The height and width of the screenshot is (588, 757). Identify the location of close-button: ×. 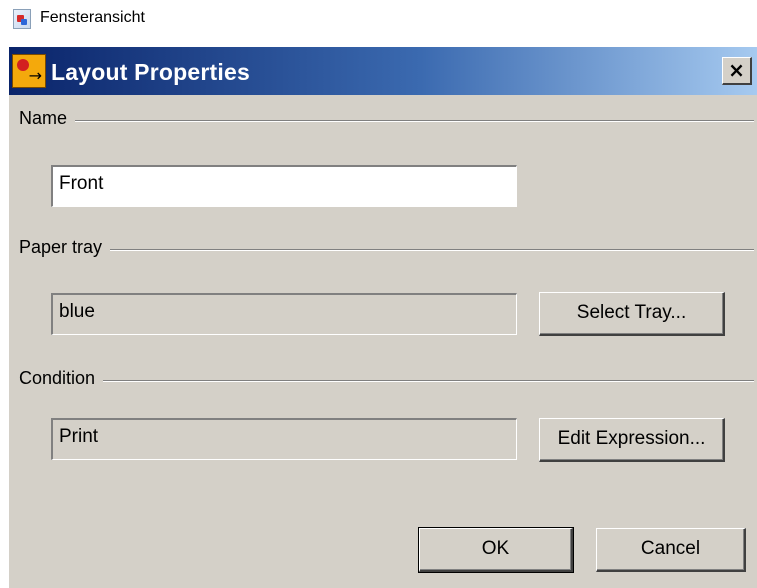
(737, 71).